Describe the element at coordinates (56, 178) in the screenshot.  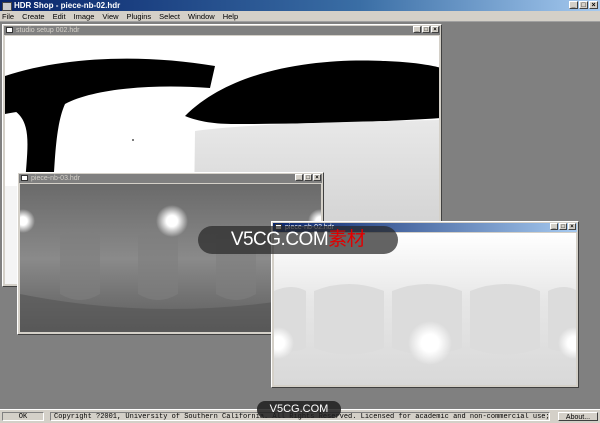
I see `piece-nb-03-title: piece-nb-03.hdr` at that location.